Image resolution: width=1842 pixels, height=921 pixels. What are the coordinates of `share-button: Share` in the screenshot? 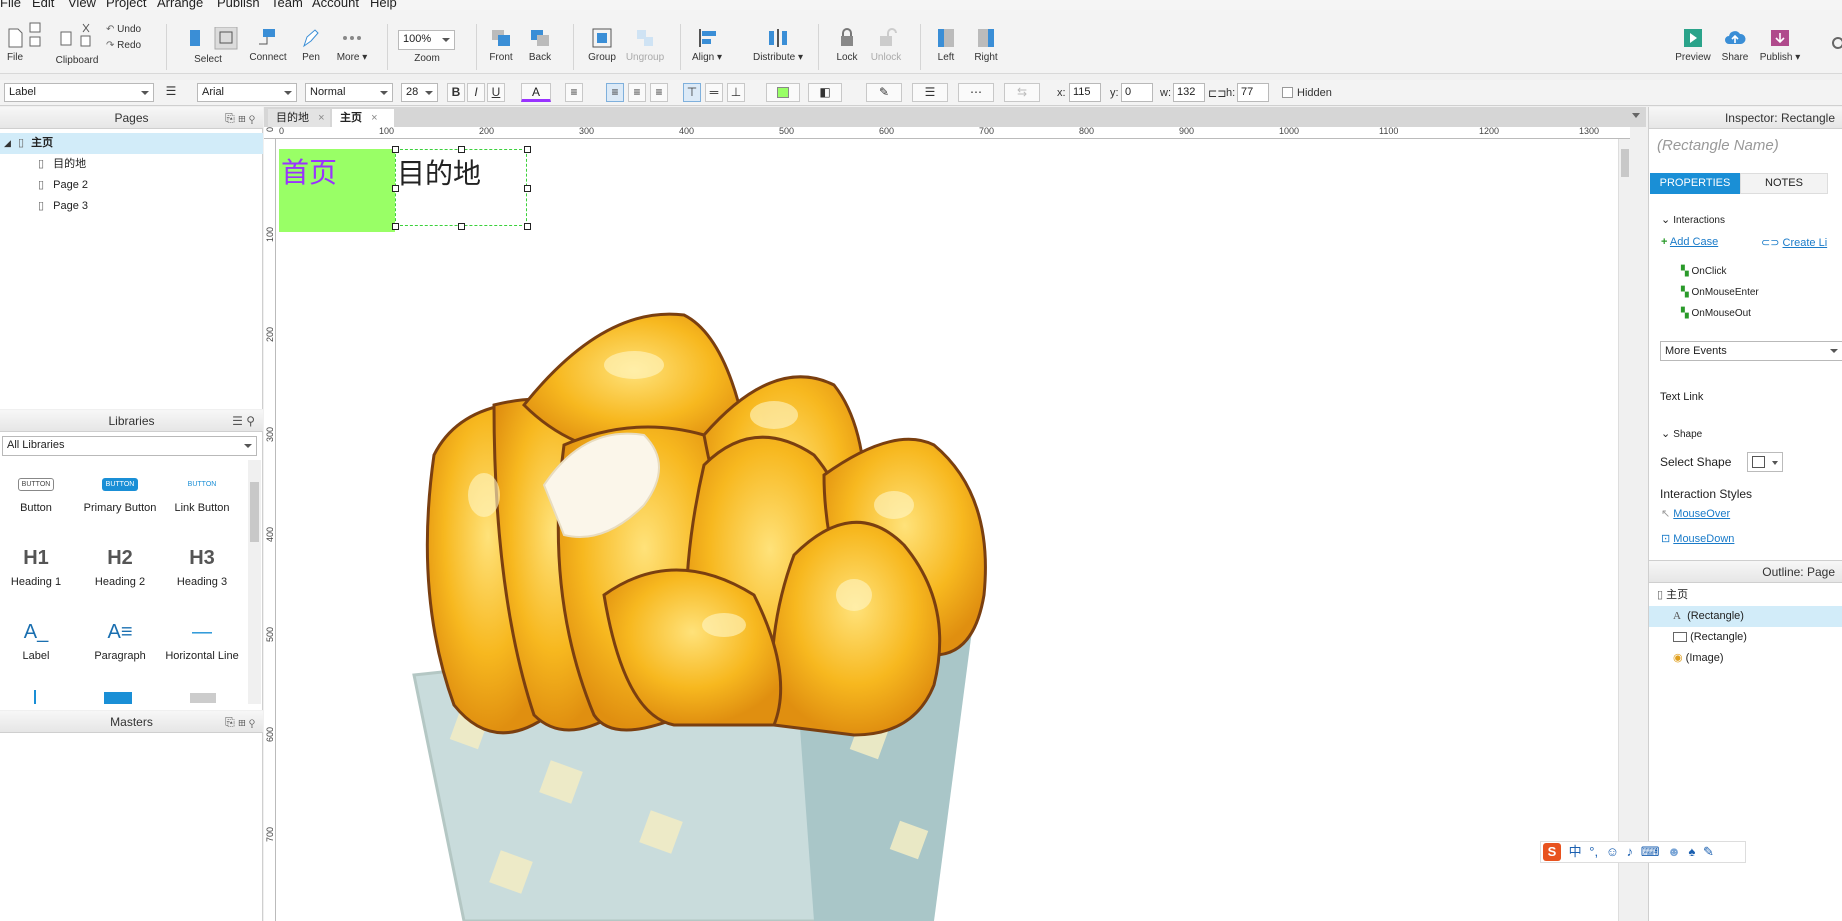 It's located at (1735, 45).